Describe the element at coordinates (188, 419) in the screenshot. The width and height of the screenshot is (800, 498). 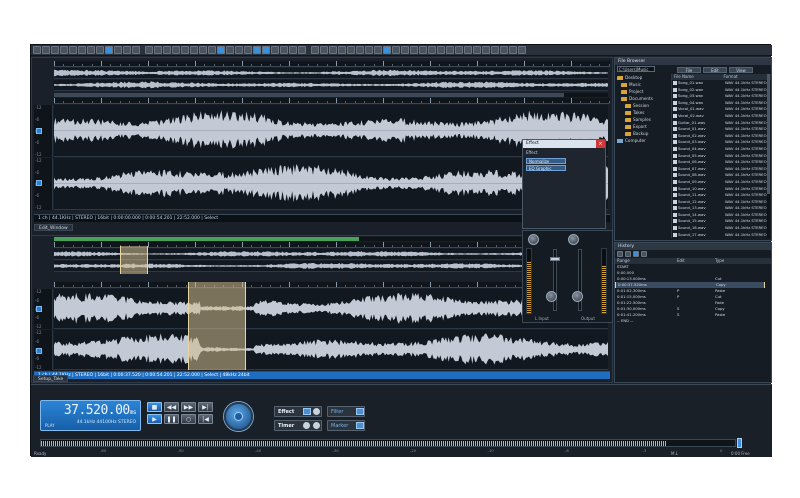
I see `loop-button: ○` at that location.